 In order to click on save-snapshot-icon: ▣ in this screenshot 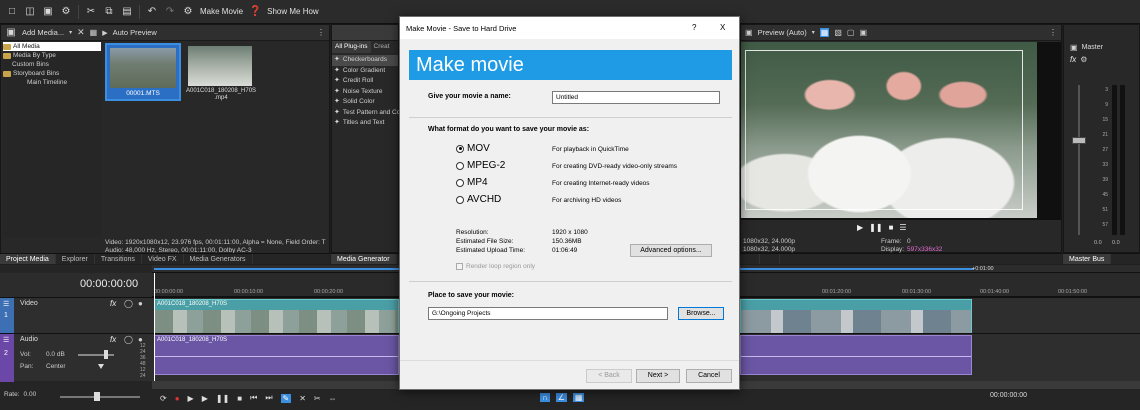, I will do `click(863, 32)`.